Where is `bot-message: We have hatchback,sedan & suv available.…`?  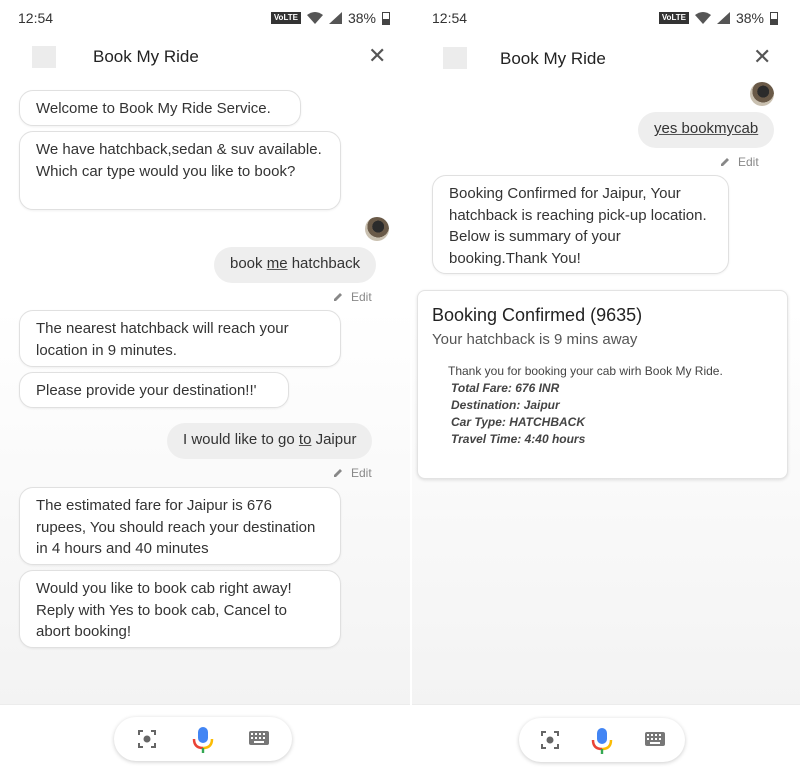 bot-message: We have hatchback,sedan & suv available.… is located at coordinates (180, 170).